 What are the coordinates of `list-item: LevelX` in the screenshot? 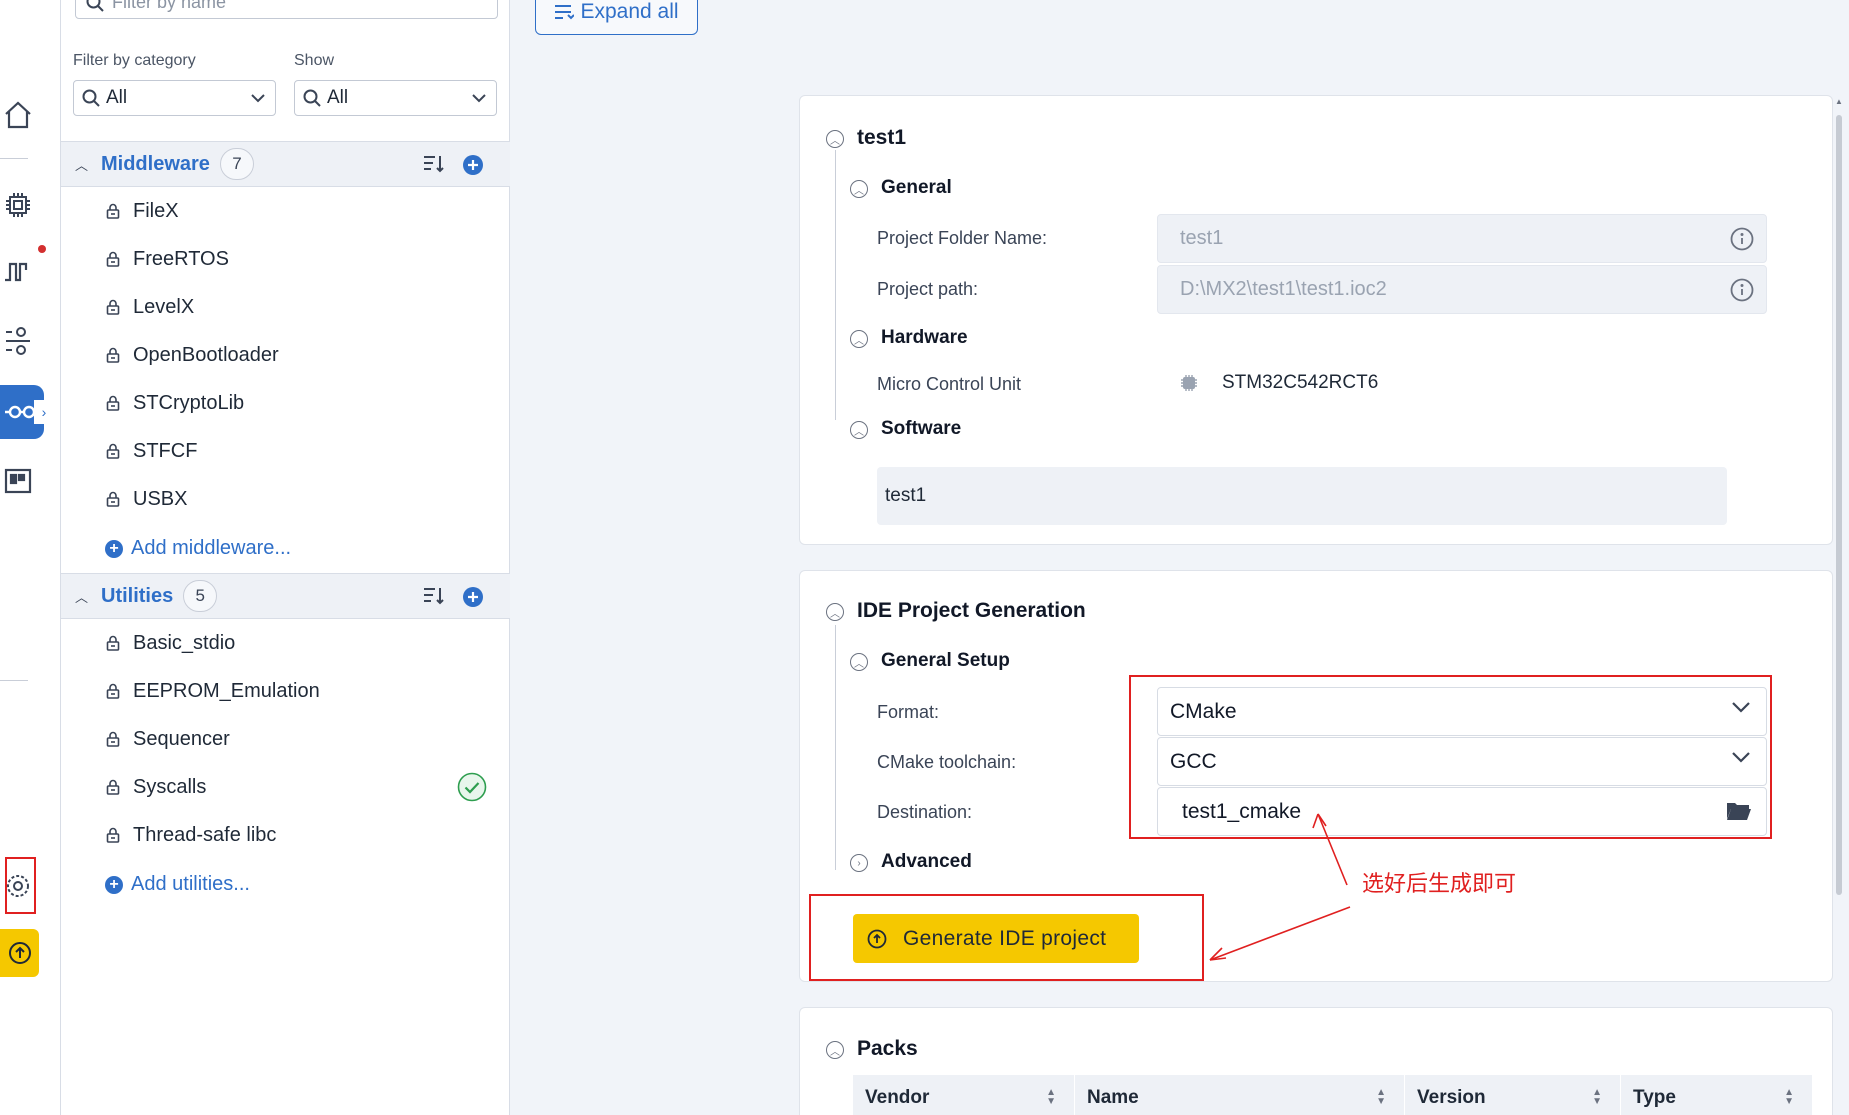 It's located at (285, 307).